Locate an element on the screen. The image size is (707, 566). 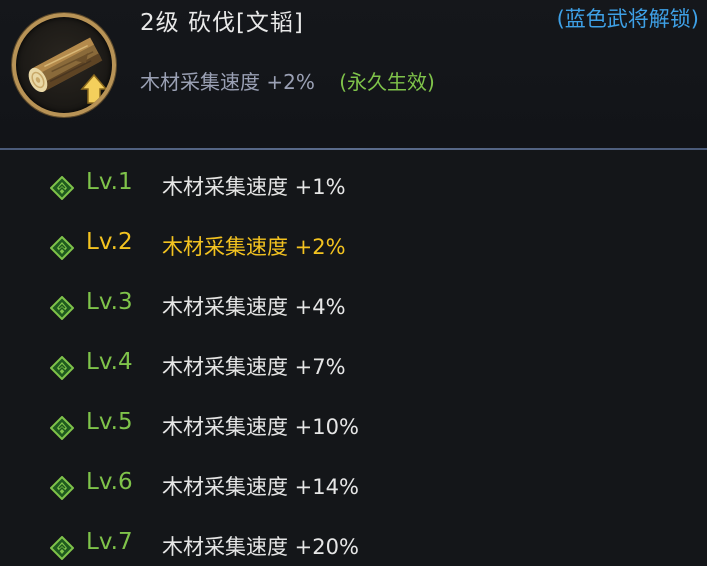
unlock-requirement: (蓝色武将解锁) is located at coordinates (627, 19).